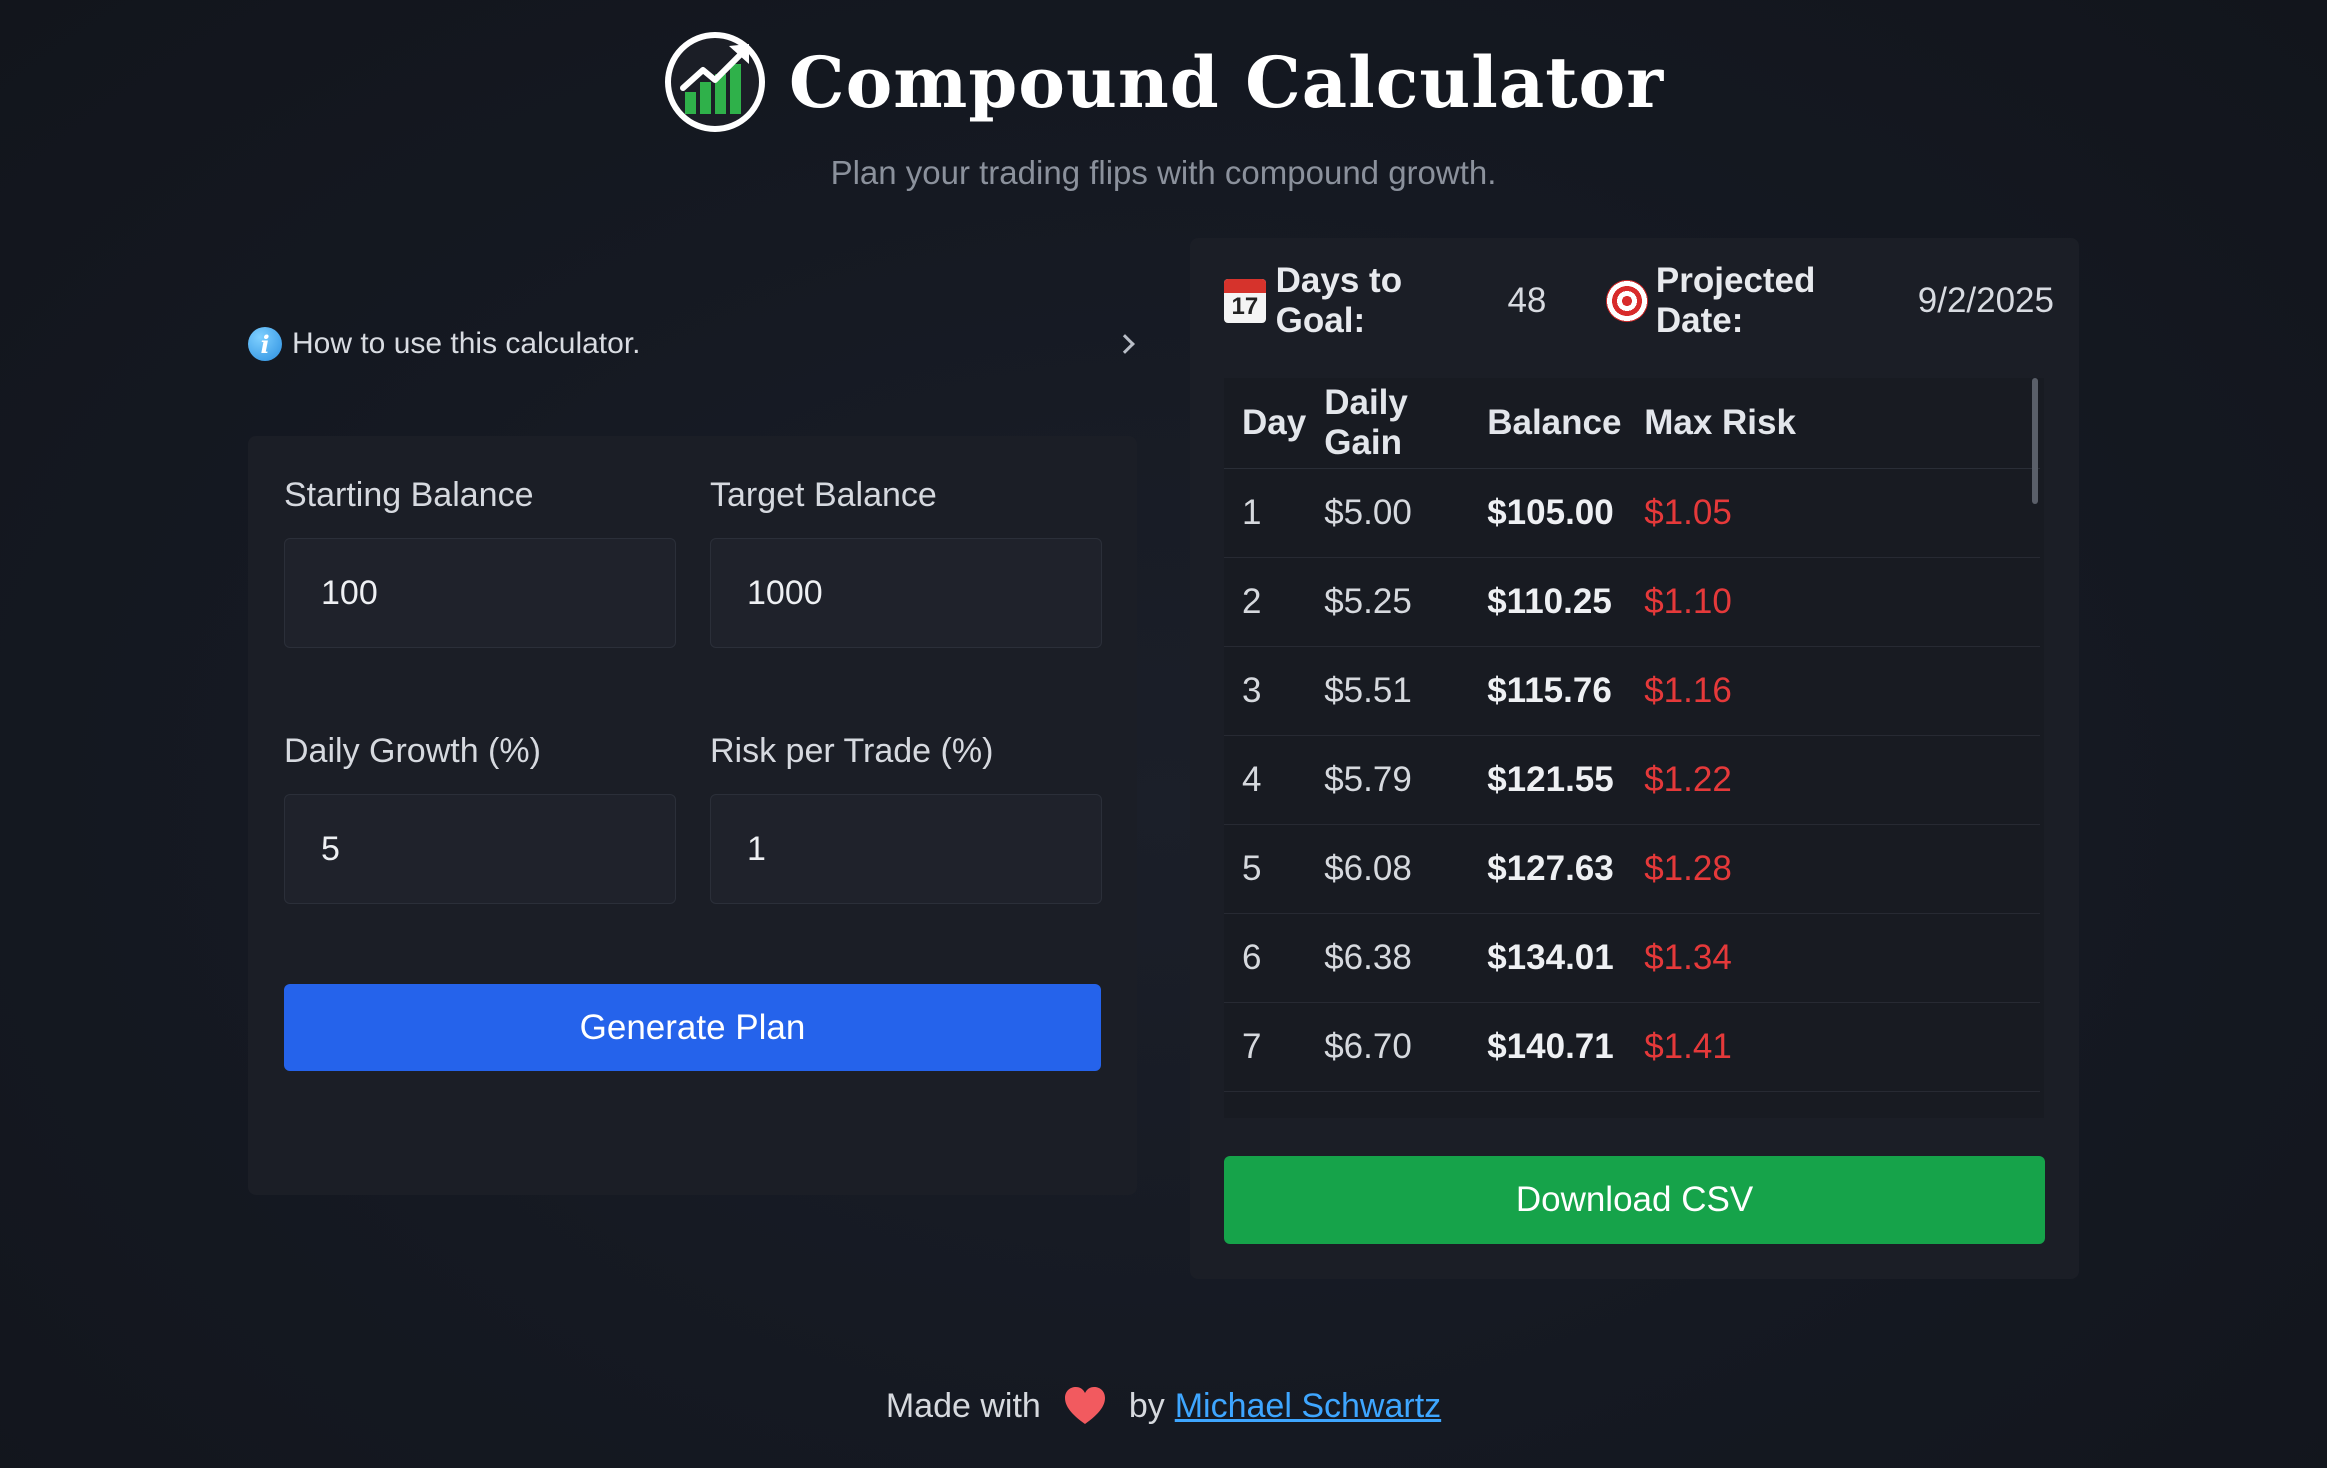 Image resolution: width=2327 pixels, height=1468 pixels. I want to click on risk-per-trade-field: Risk per Trade (%) 1, so click(906, 818).